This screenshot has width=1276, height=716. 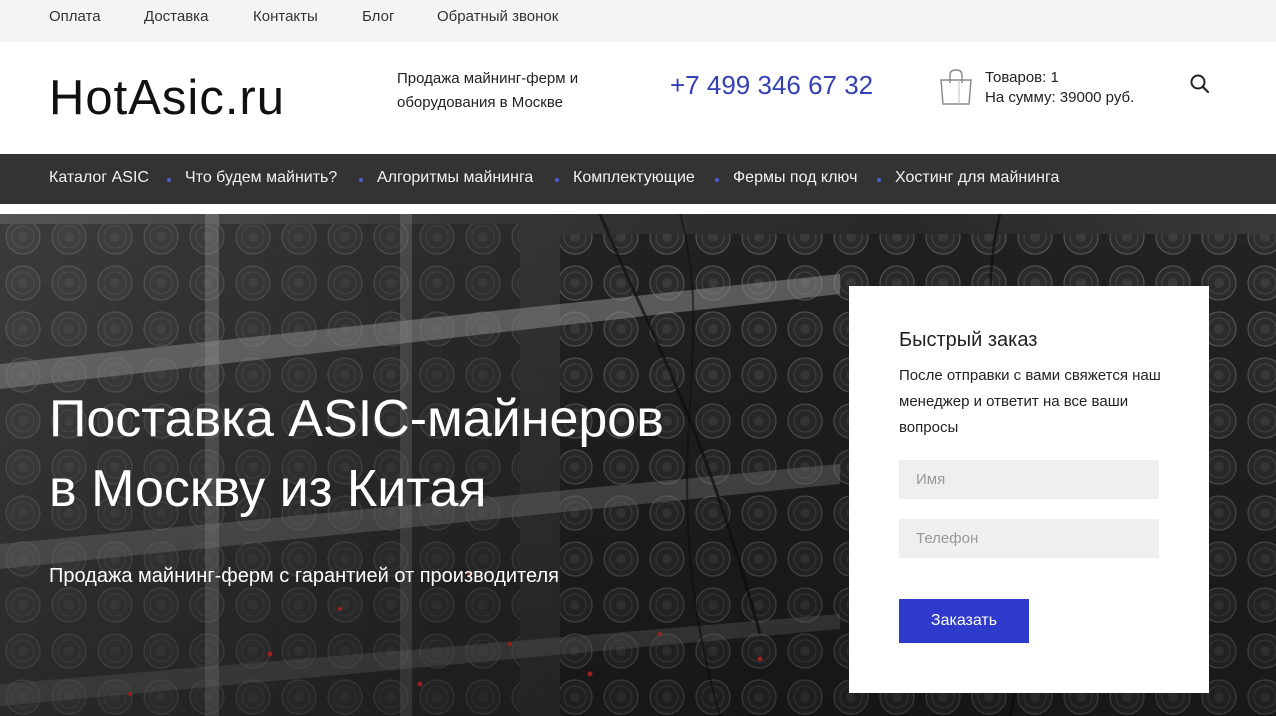 What do you see at coordinates (964, 621) in the screenshot?
I see `order-submit-button: Заказать` at bounding box center [964, 621].